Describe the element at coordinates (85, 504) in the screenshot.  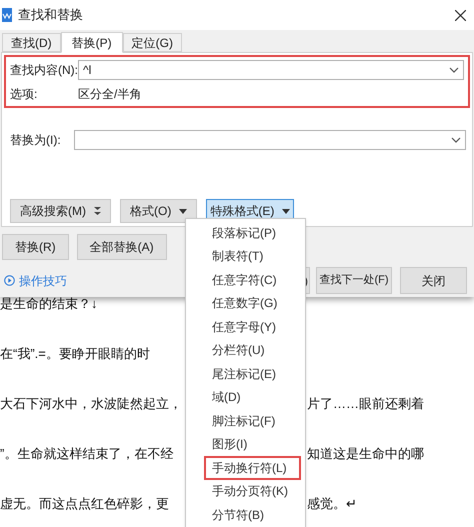
I see `document-text: 虚无。而这点点红色碎影，更` at that location.